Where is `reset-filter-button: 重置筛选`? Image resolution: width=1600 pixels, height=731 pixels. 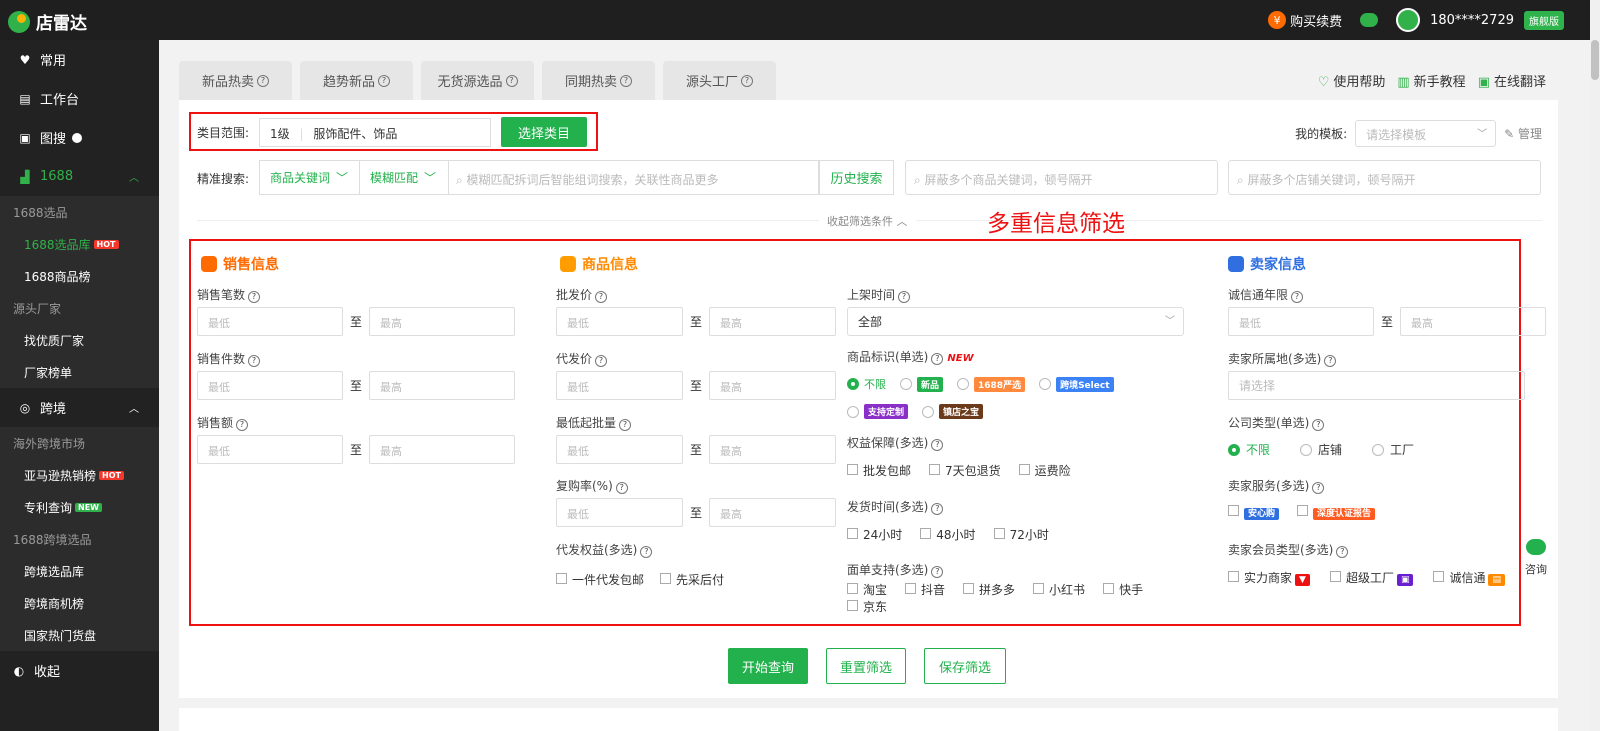 reset-filter-button: 重置筛选 is located at coordinates (866, 666).